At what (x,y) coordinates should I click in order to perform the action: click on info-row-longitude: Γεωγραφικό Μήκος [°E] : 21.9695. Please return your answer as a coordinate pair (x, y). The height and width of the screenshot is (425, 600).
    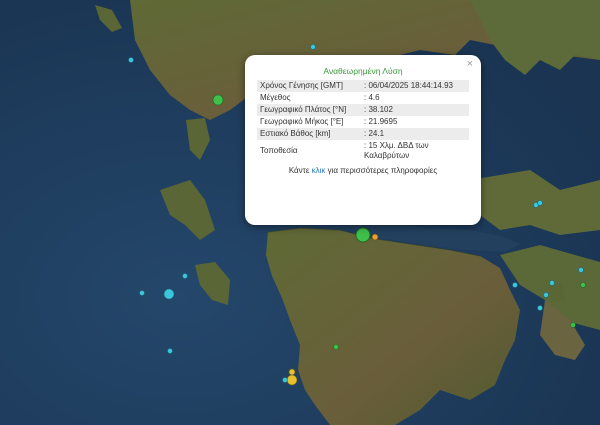
    Looking at the image, I should click on (363, 122).